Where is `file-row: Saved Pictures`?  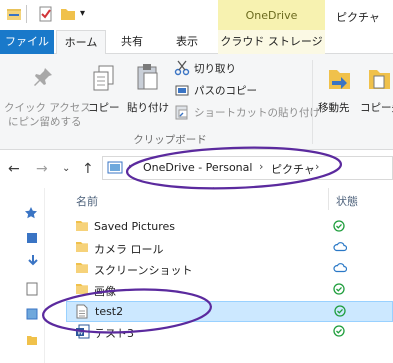 file-row: Saved Pictures is located at coordinates (229, 227).